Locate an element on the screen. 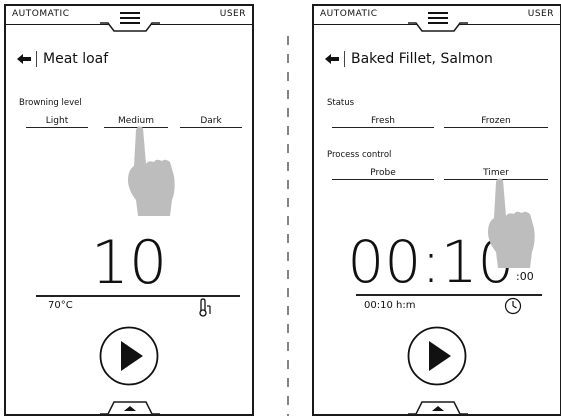 Image resolution: width=561 pixels, height=418 pixels. page-title: Baked Fillet, Salmon is located at coordinates (422, 59).